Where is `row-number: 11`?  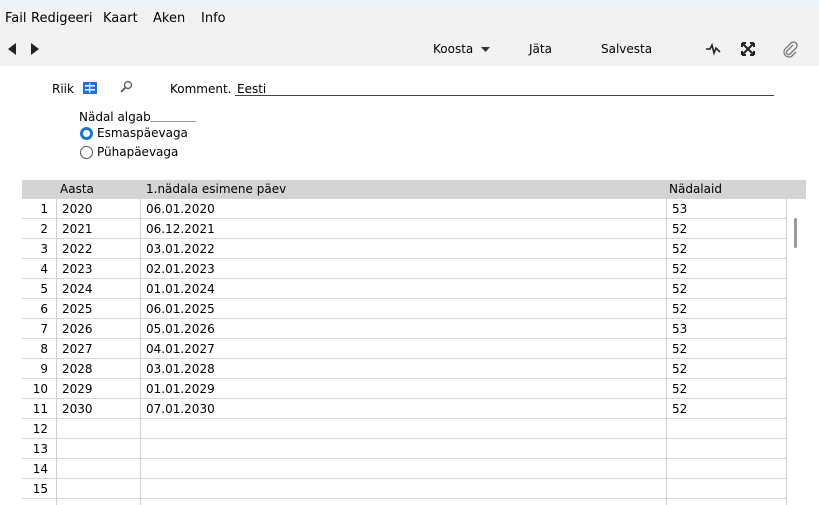 row-number: 11 is located at coordinates (40, 409).